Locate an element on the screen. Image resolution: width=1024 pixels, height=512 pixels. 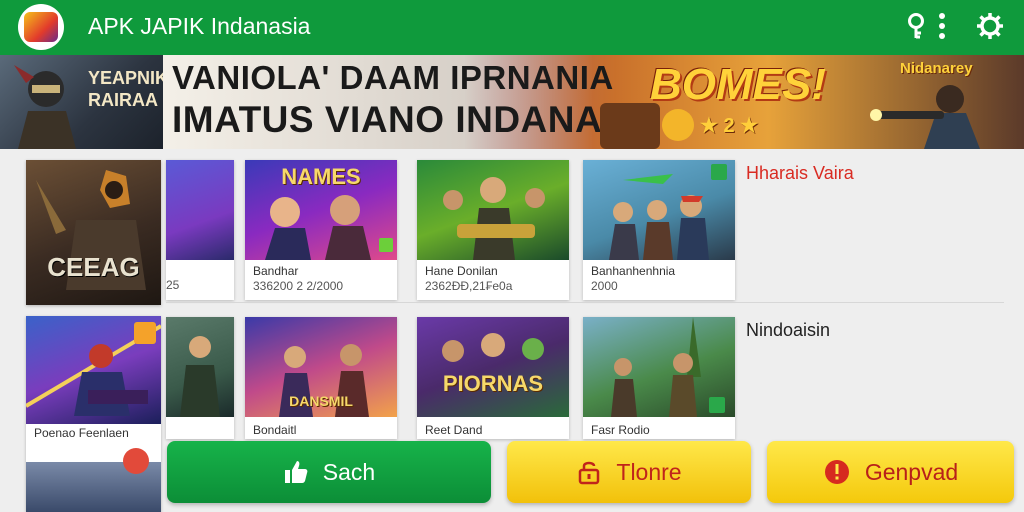
sidebar-card-2-art is located at coordinates (93, 370).